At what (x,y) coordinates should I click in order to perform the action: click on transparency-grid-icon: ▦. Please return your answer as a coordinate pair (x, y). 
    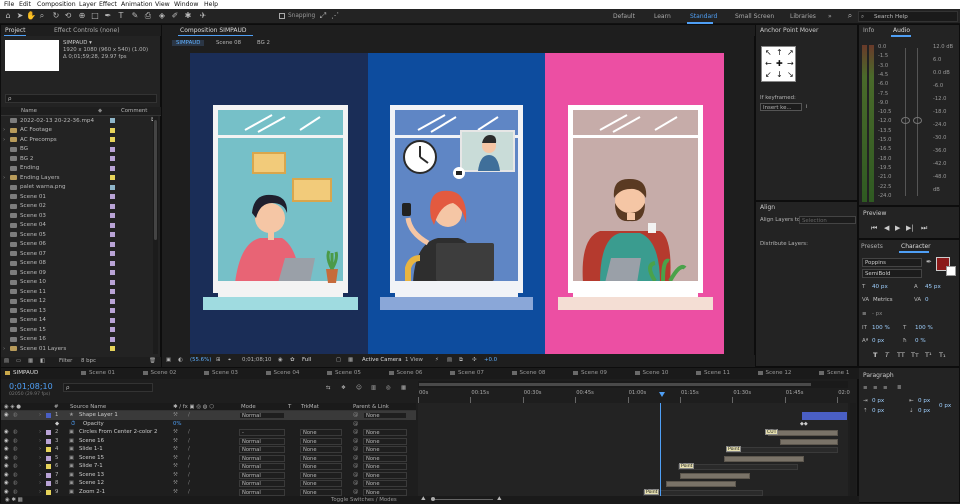
    Looking at the image, I should click on (350, 360).